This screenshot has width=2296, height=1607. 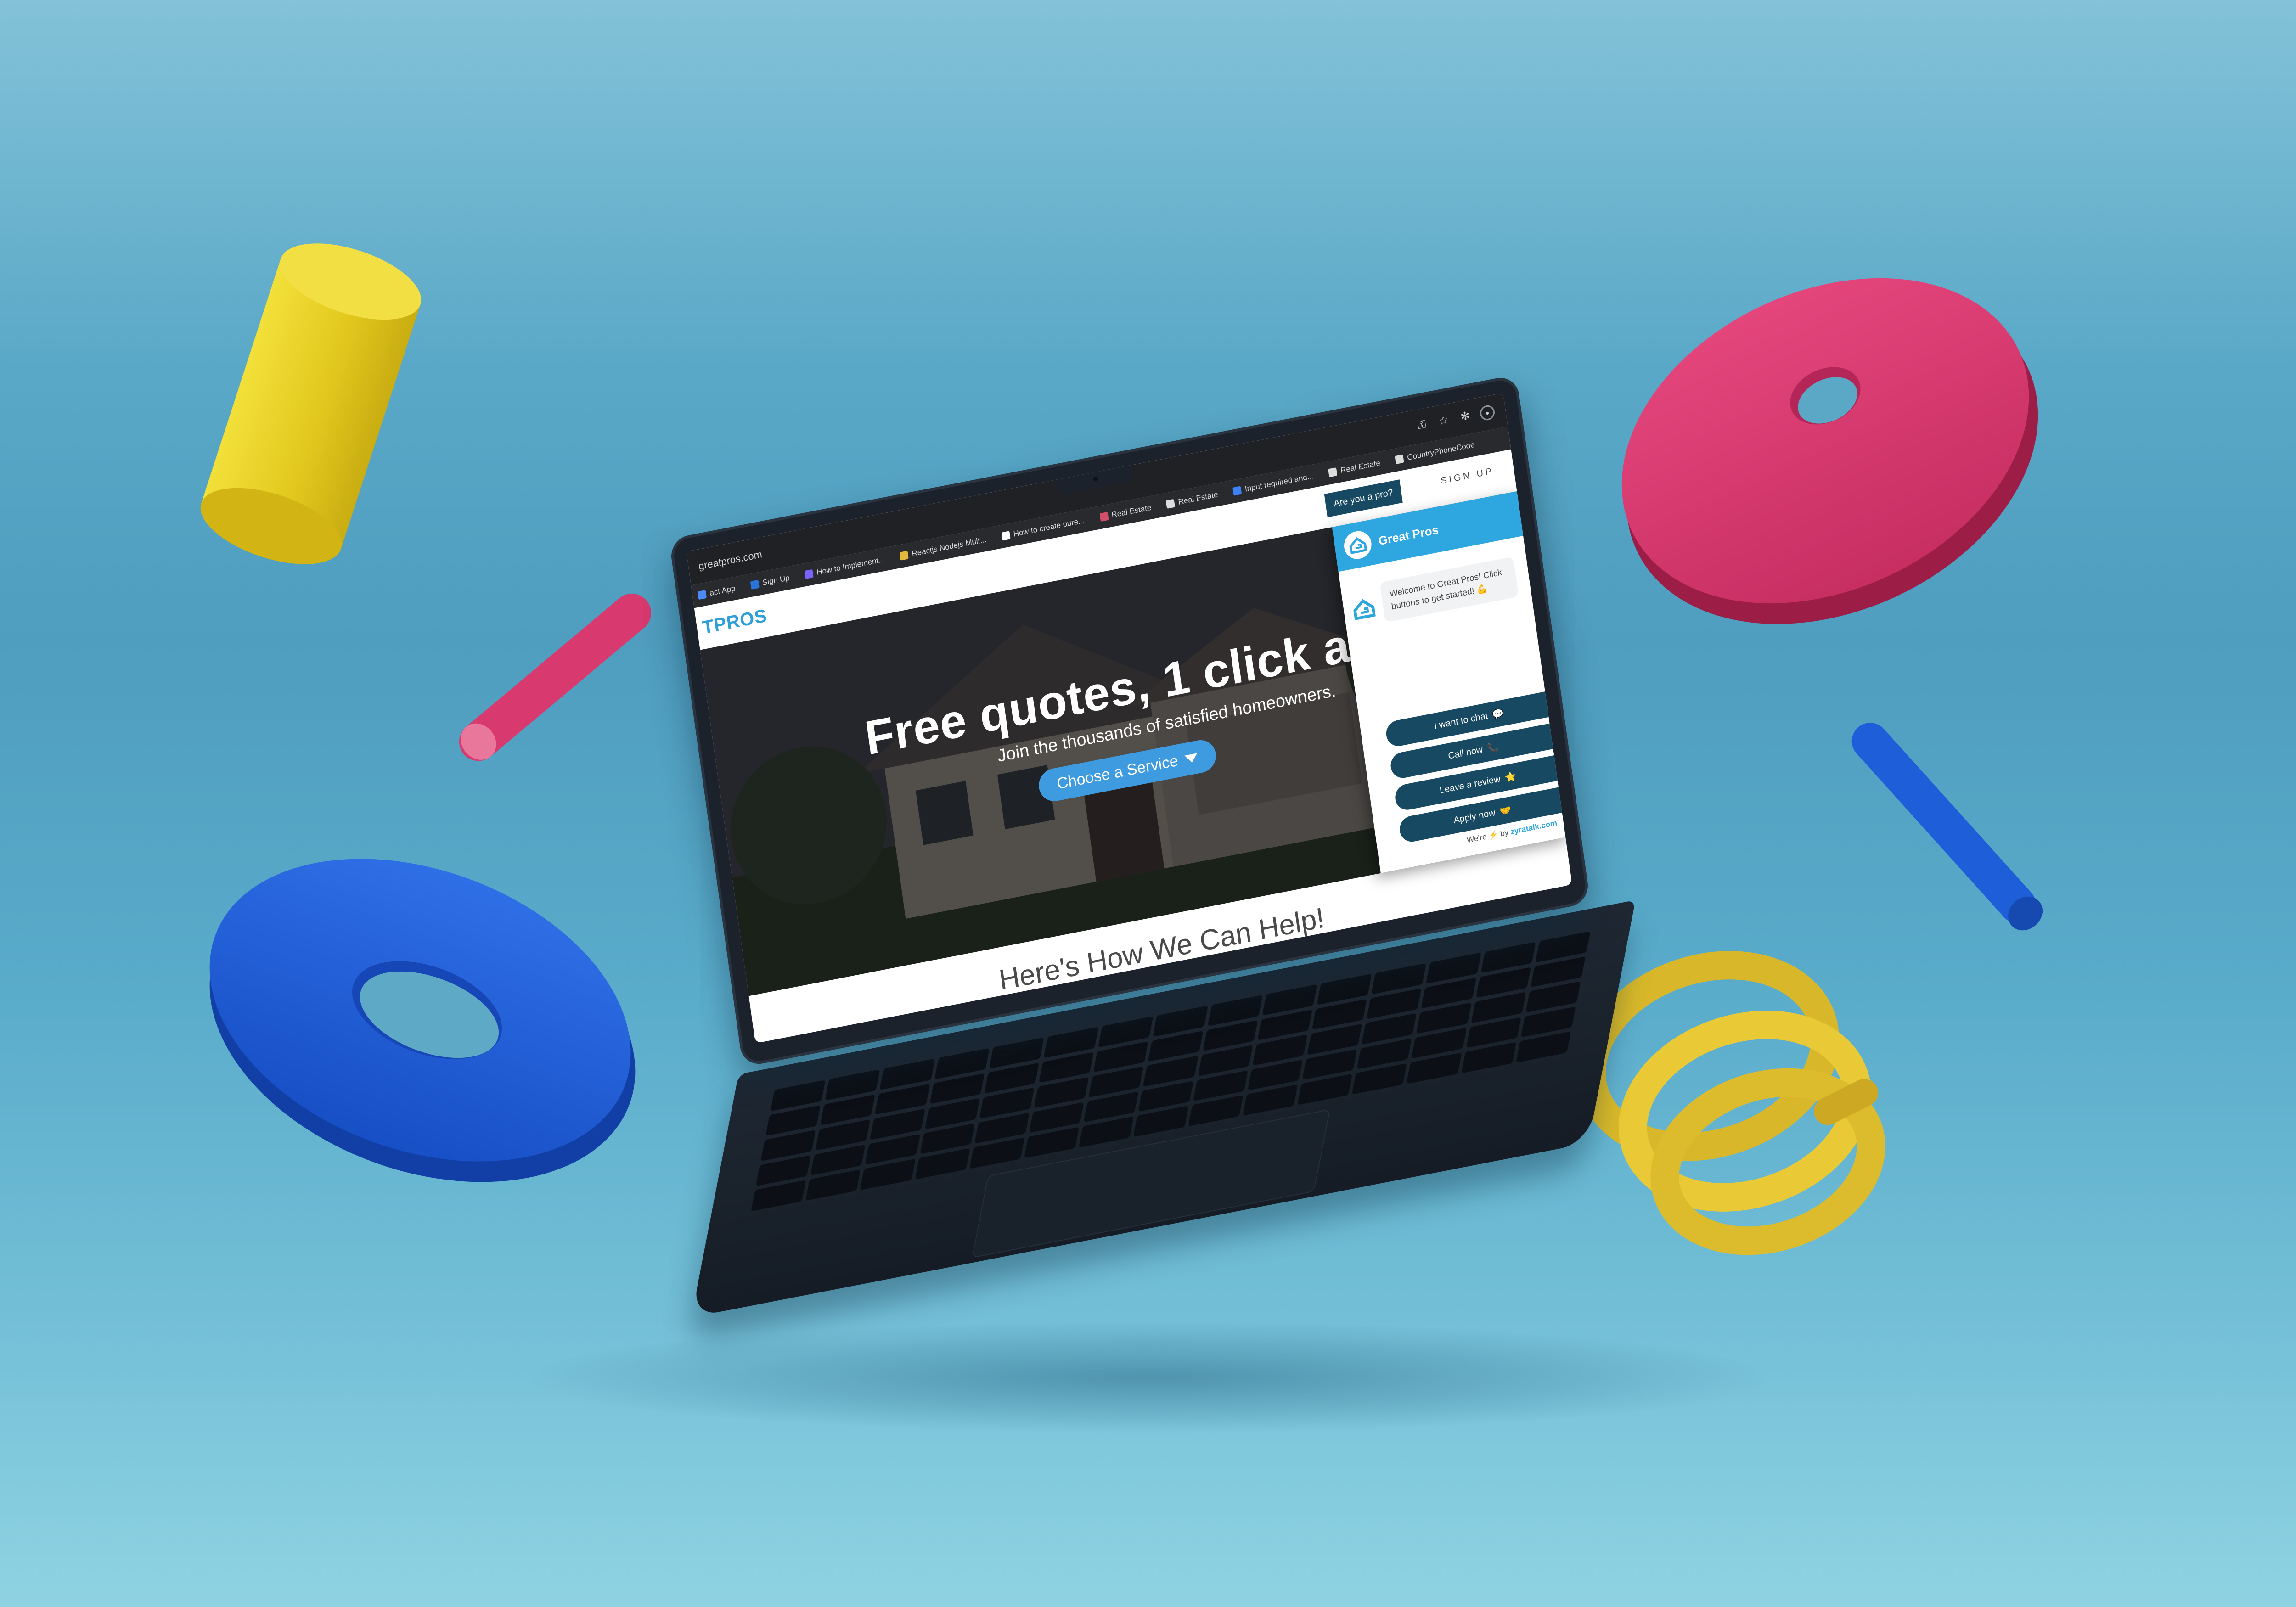 I want to click on chat-action-label: I want to chat, so click(x=1461, y=720).